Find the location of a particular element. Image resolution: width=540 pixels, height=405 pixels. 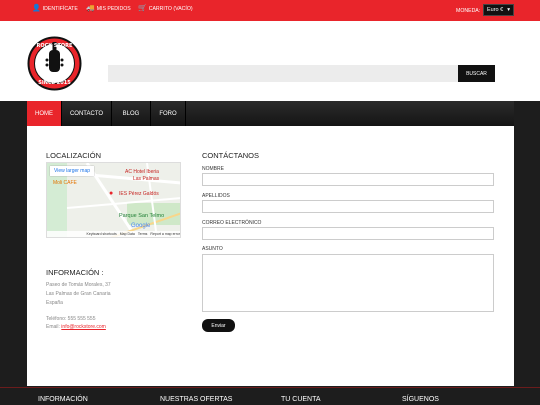

main-nav: Home Contacto Blog Foro is located at coordinates (270, 113).